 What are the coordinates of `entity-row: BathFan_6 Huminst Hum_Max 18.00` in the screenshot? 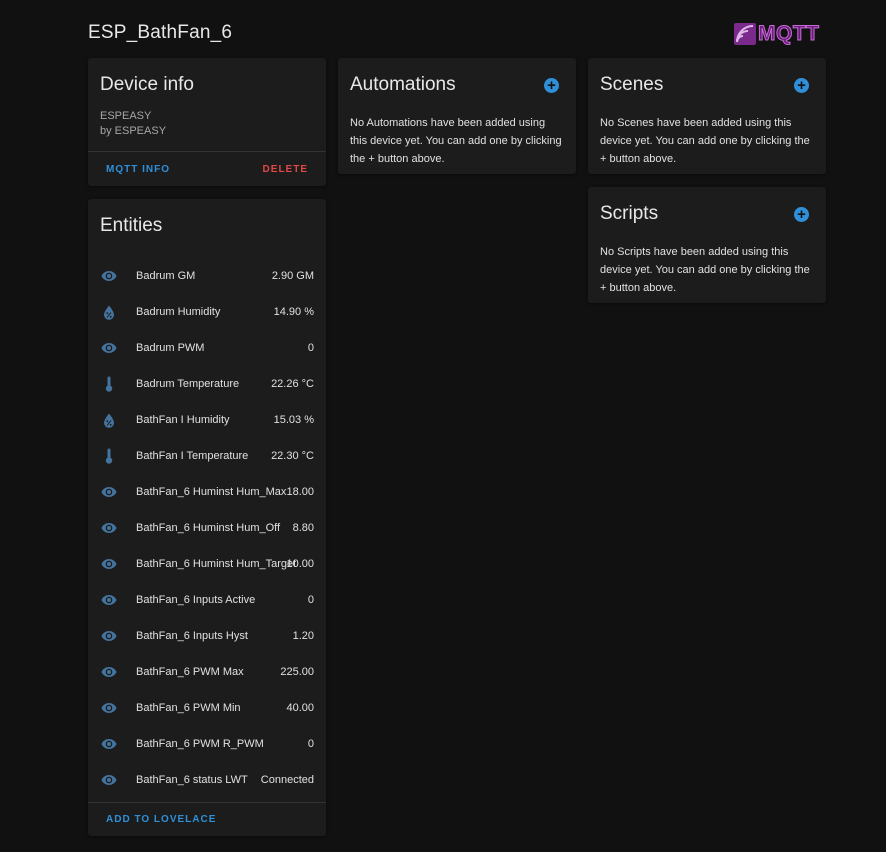 It's located at (207, 492).